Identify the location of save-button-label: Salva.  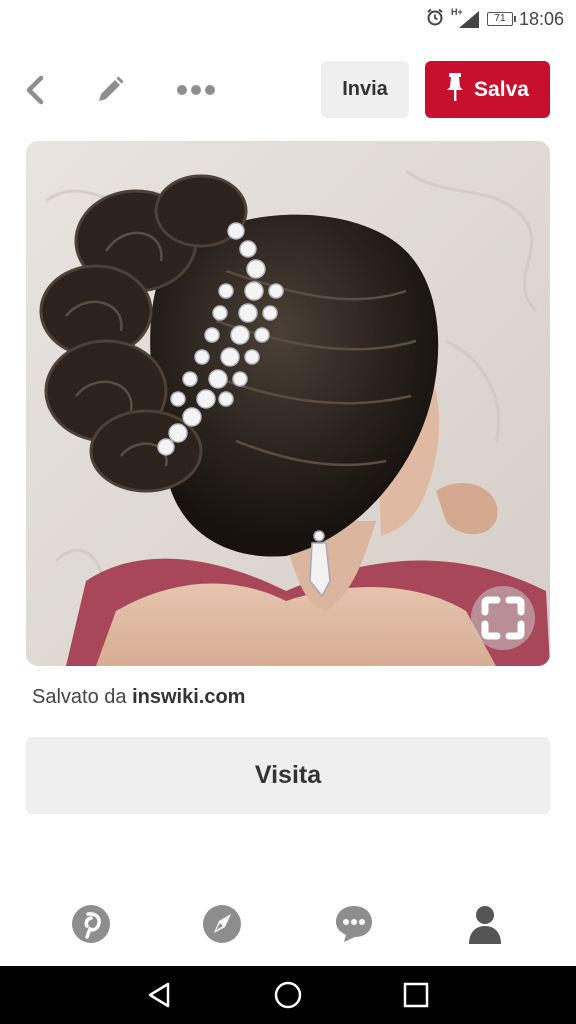
(501, 89).